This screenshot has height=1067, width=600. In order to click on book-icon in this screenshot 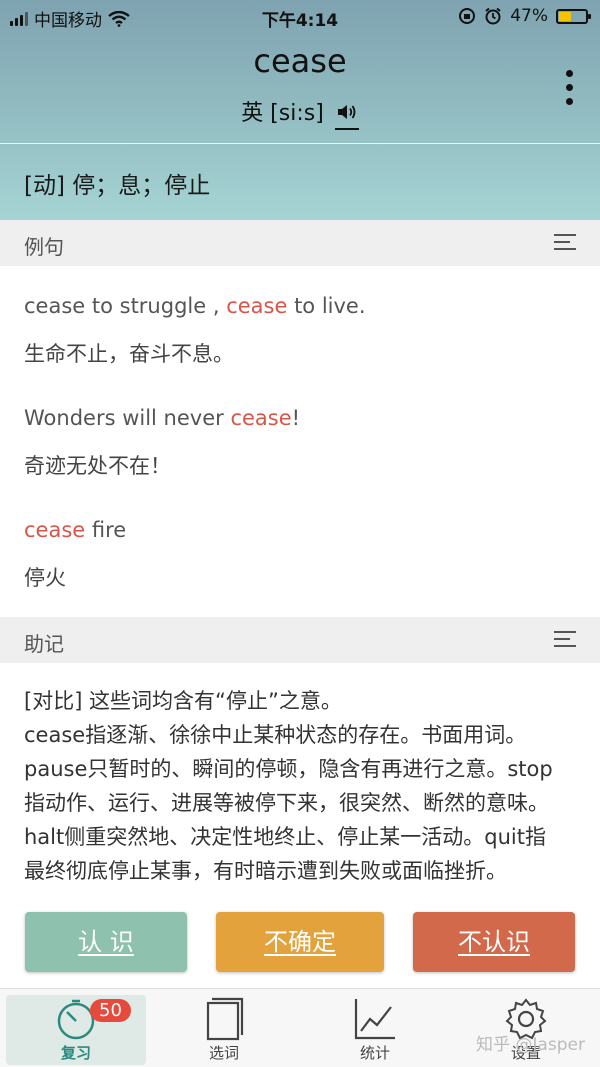, I will do `click(225, 1019)`.